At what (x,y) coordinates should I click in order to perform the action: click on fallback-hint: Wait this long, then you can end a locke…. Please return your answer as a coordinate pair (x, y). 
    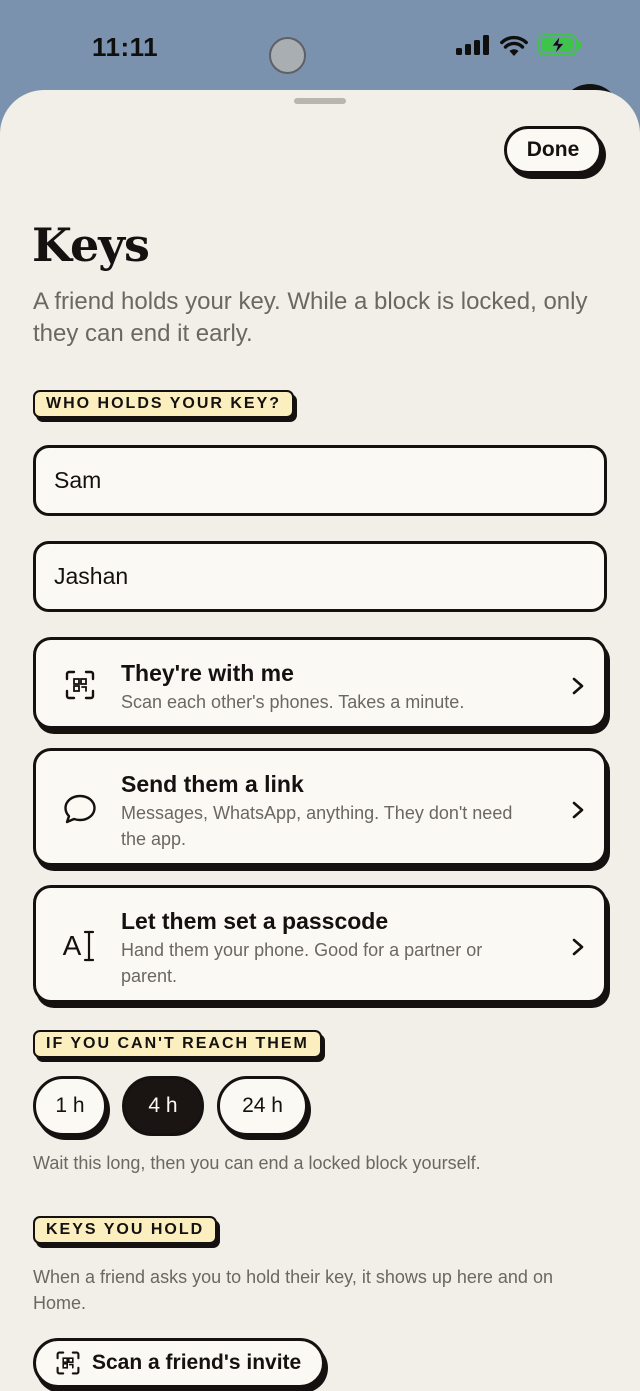
    Looking at the image, I should click on (257, 1163).